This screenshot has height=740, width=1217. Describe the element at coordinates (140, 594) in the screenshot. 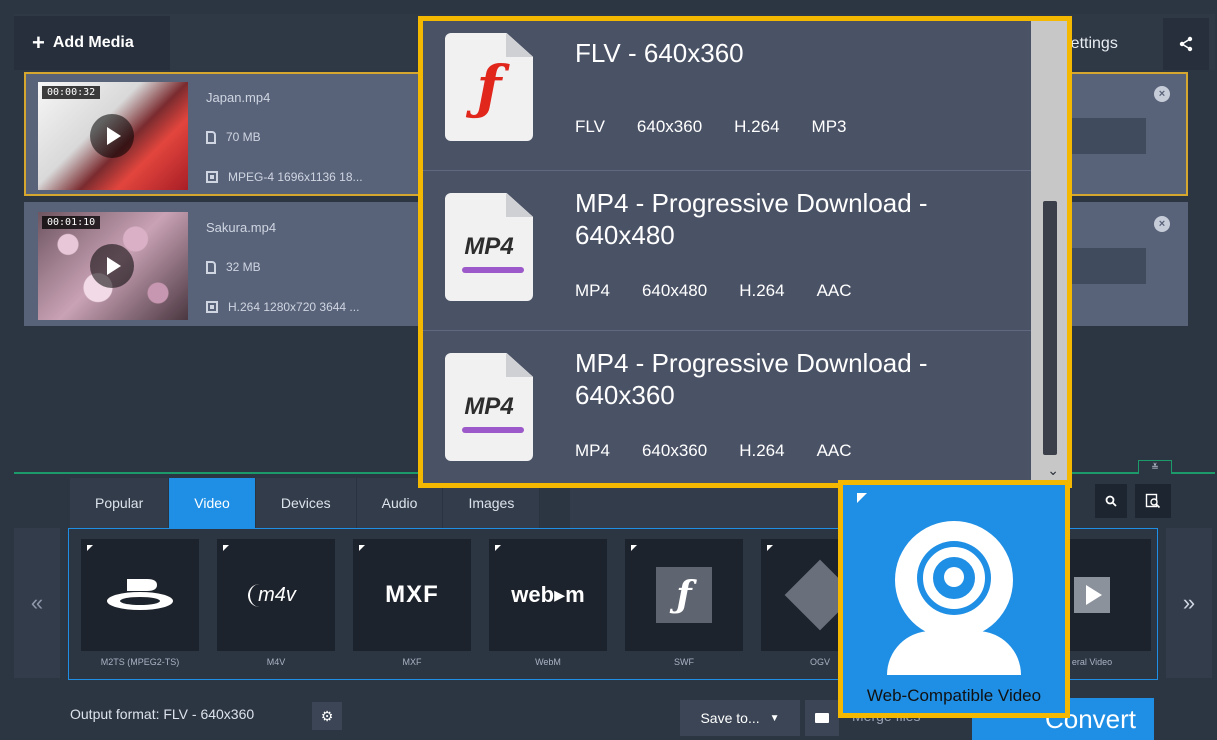

I see `bluray-icon` at that location.